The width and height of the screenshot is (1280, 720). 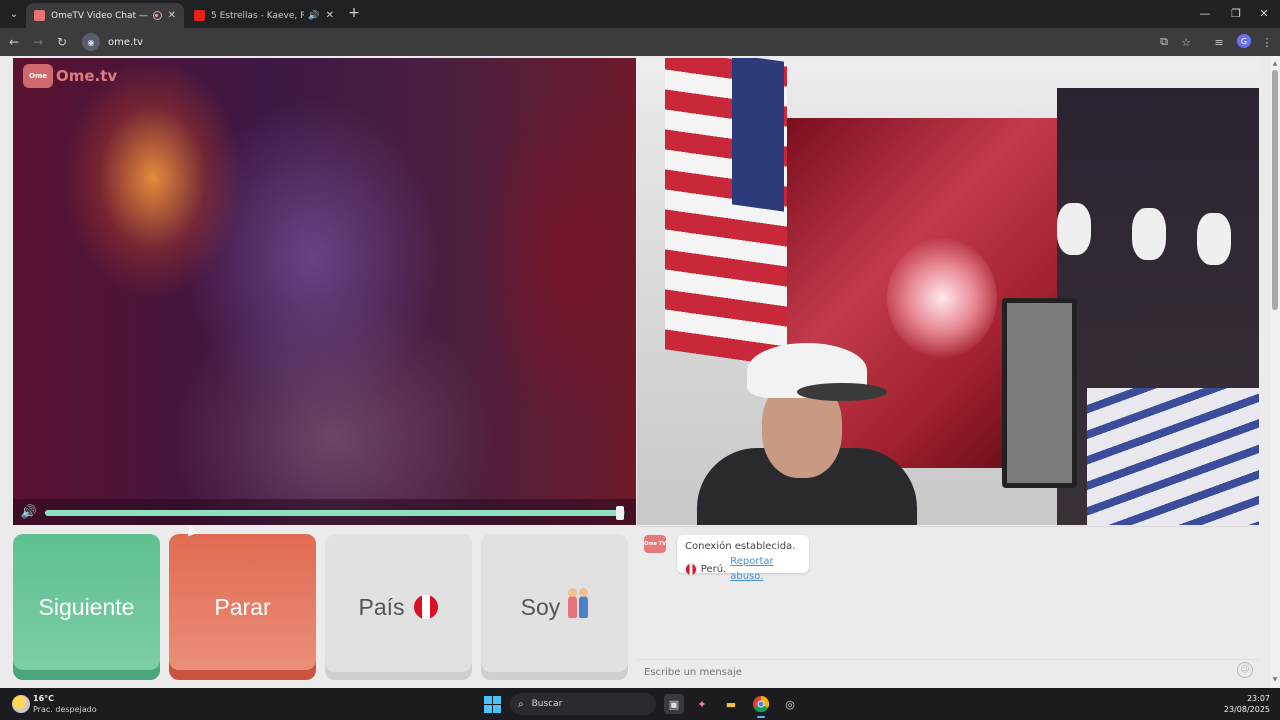 What do you see at coordinates (126, 42) in the screenshot?
I see `url-text: ome.tv` at bounding box center [126, 42].